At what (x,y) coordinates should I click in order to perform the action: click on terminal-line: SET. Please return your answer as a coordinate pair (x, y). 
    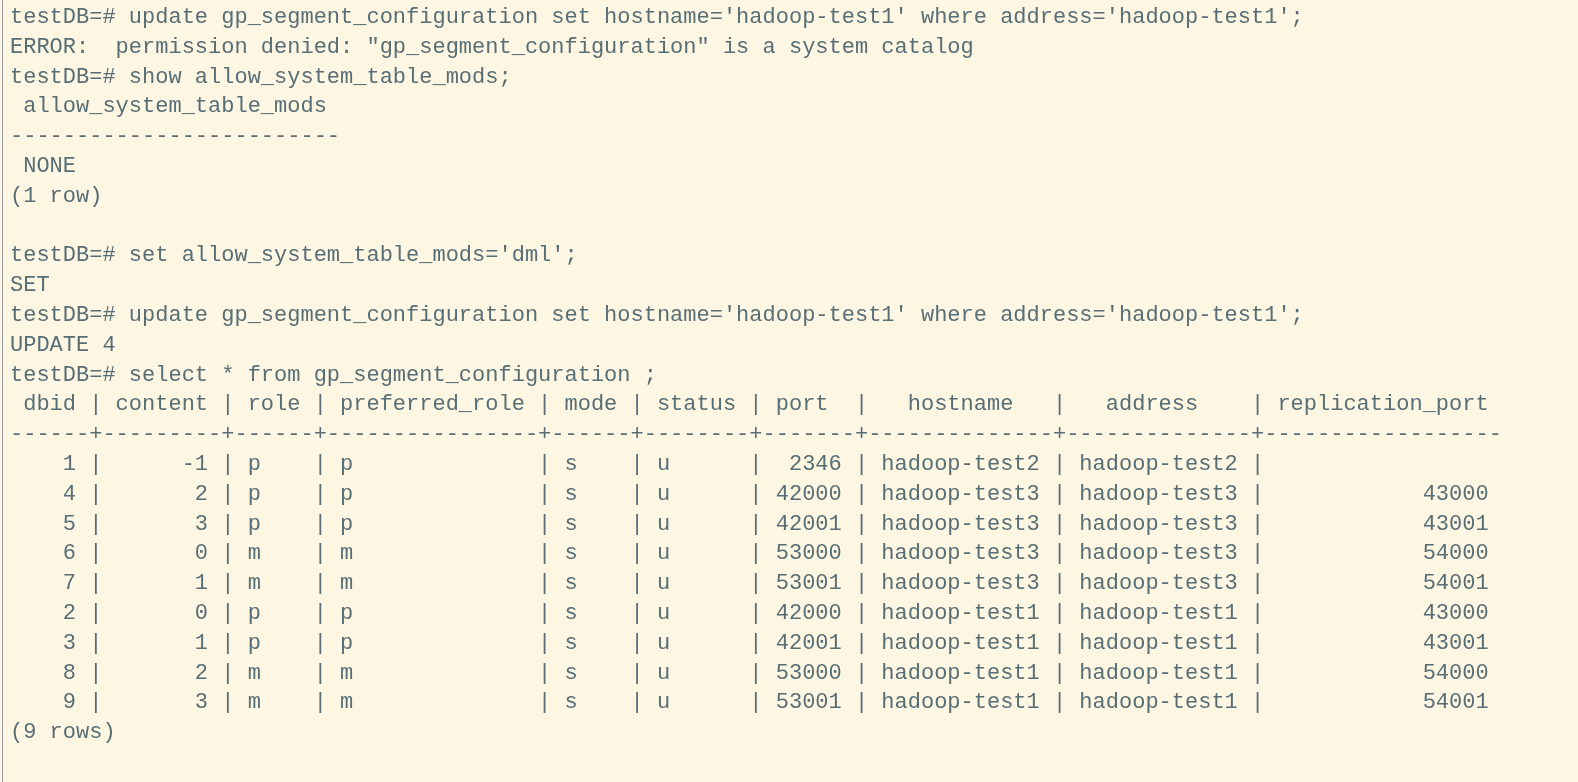
    Looking at the image, I should click on (30, 286).